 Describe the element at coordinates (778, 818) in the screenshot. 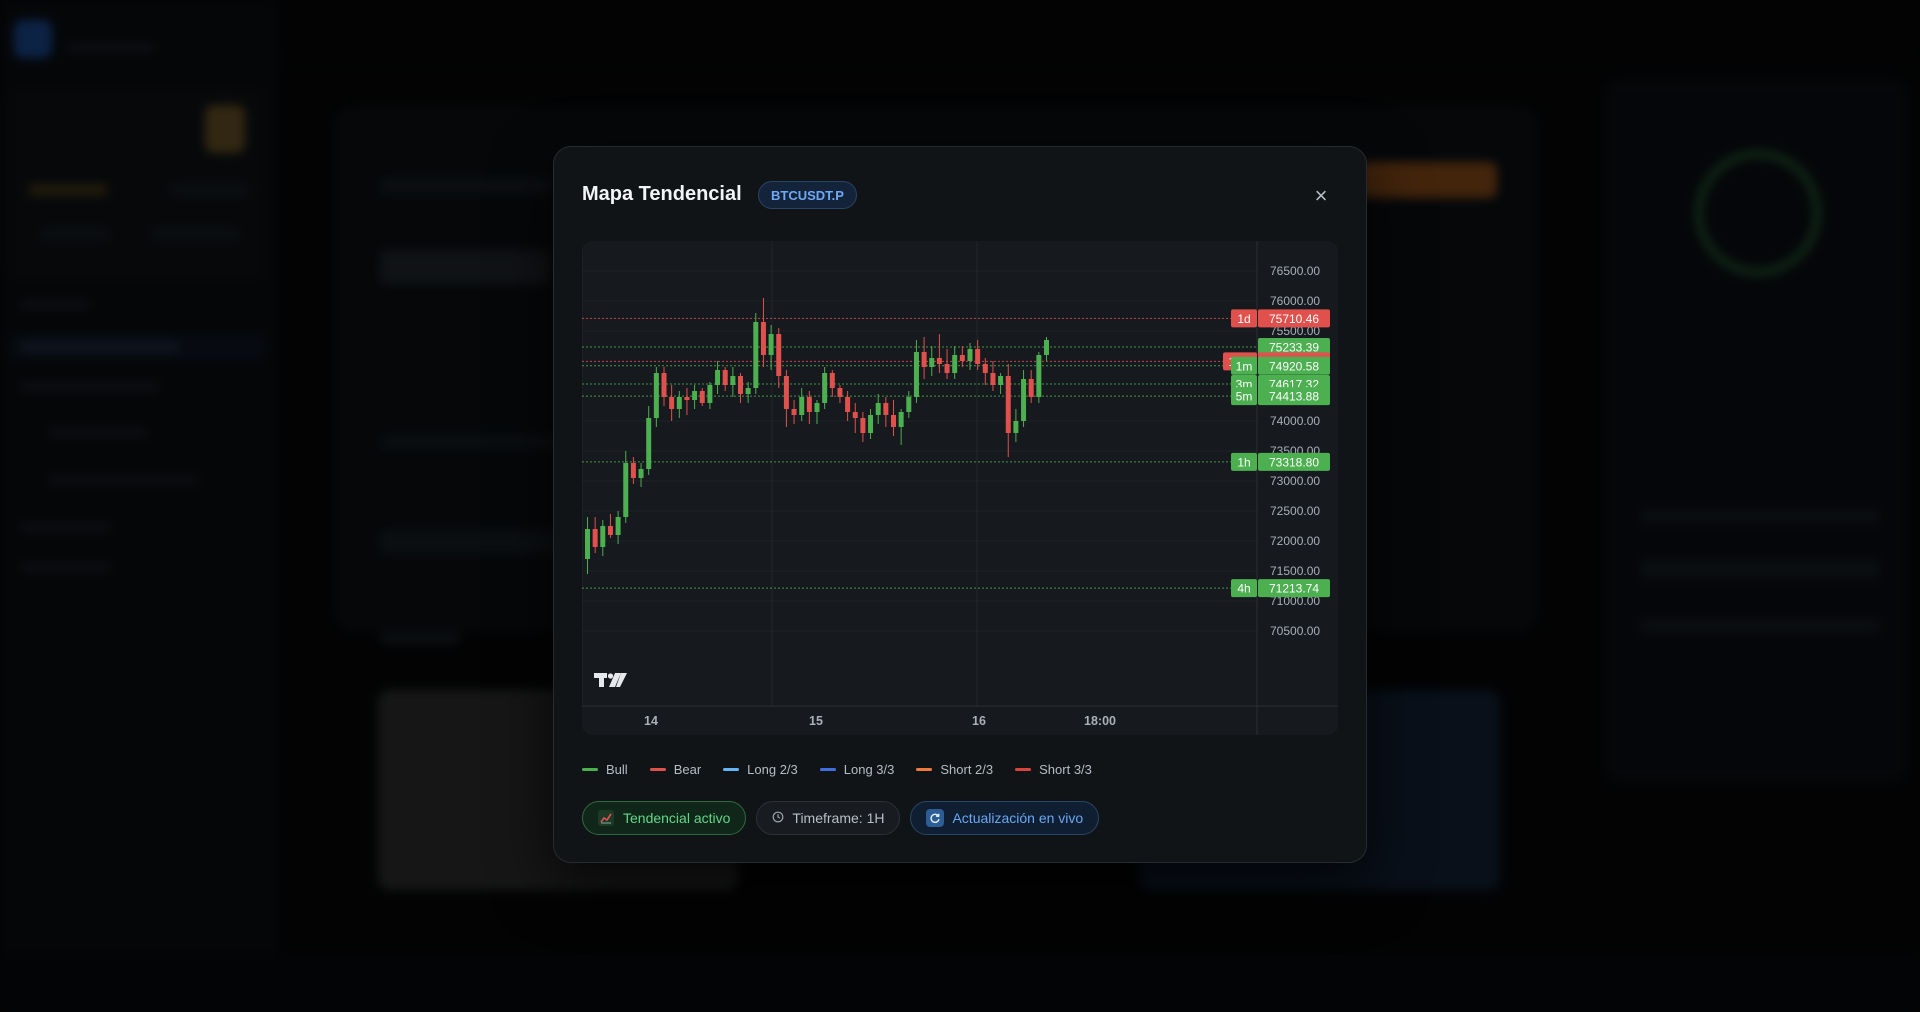

I see `clock-icon` at that location.